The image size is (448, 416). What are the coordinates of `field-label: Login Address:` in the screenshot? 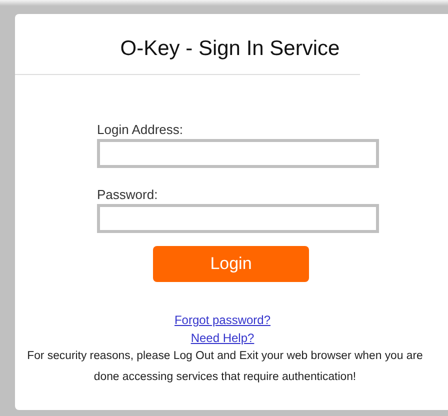 It's located at (140, 129).